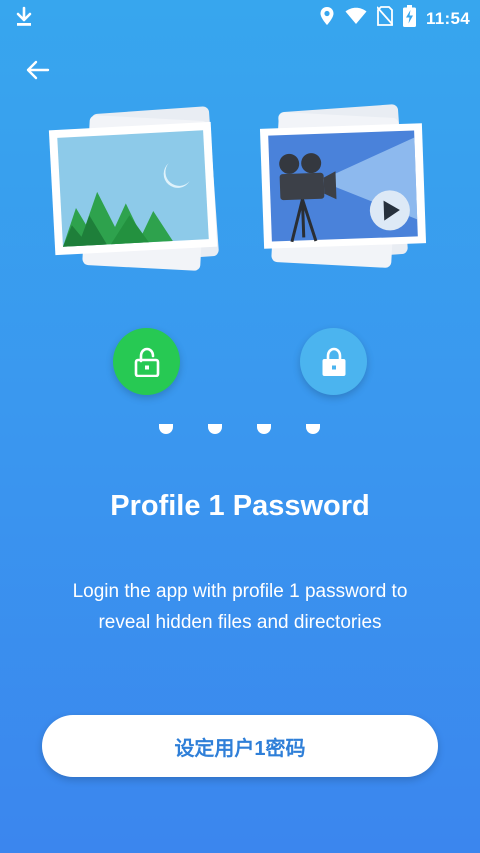  I want to click on page-title: Profile 1 Password, so click(240, 506).